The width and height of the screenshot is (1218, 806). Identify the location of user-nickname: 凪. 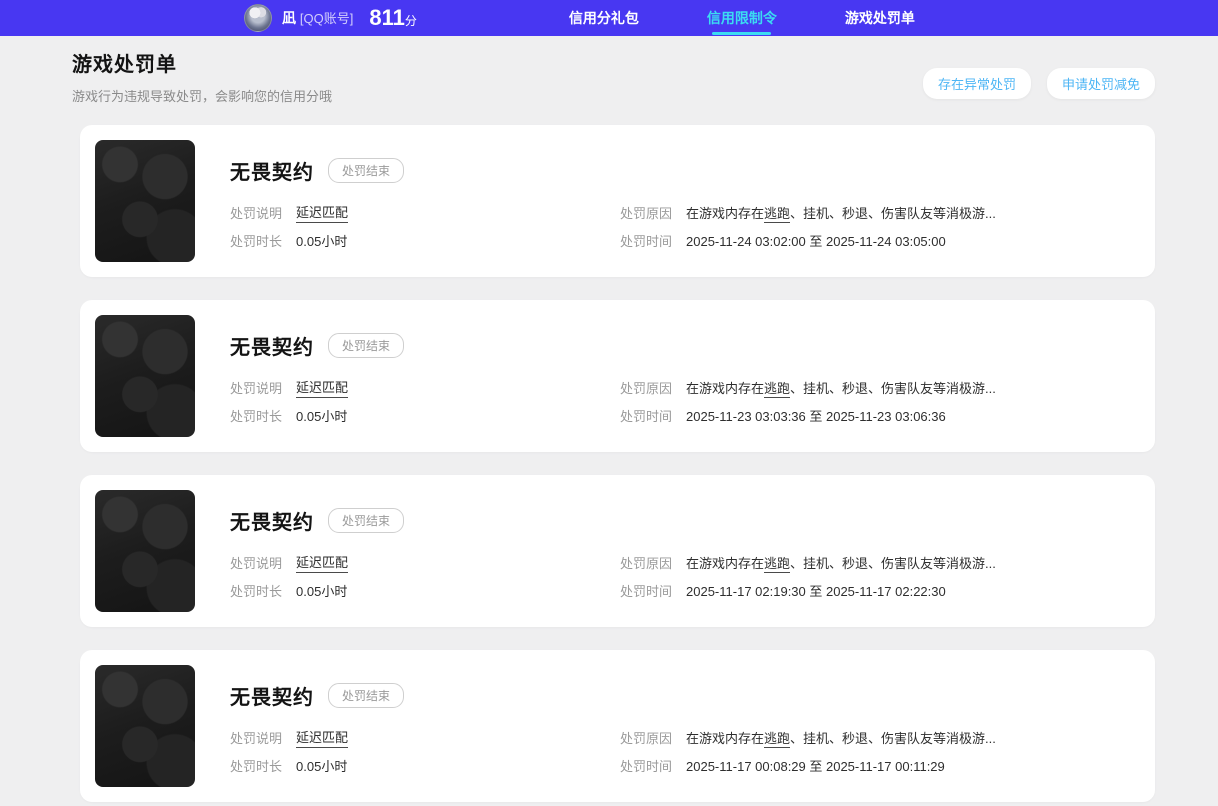
(289, 18).